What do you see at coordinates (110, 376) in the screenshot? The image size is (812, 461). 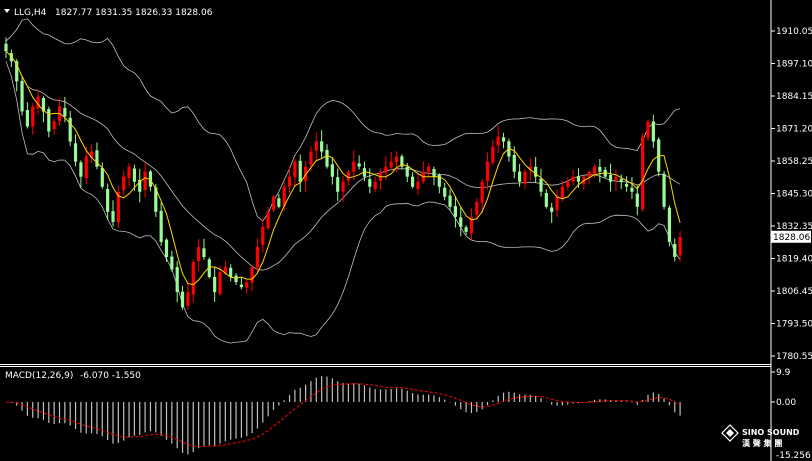 I see `macd-values: -6.070 -1.550` at bounding box center [110, 376].